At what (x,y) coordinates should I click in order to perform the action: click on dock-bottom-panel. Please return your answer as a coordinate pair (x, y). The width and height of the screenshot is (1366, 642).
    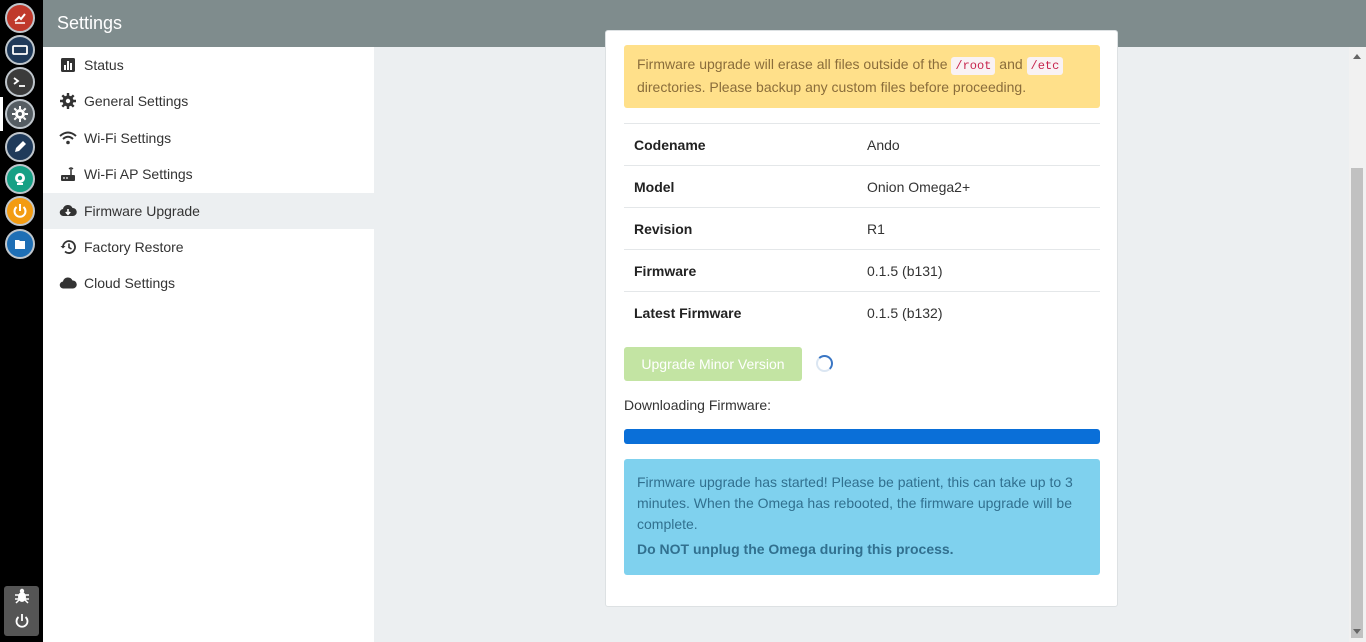
    Looking at the image, I should click on (21, 611).